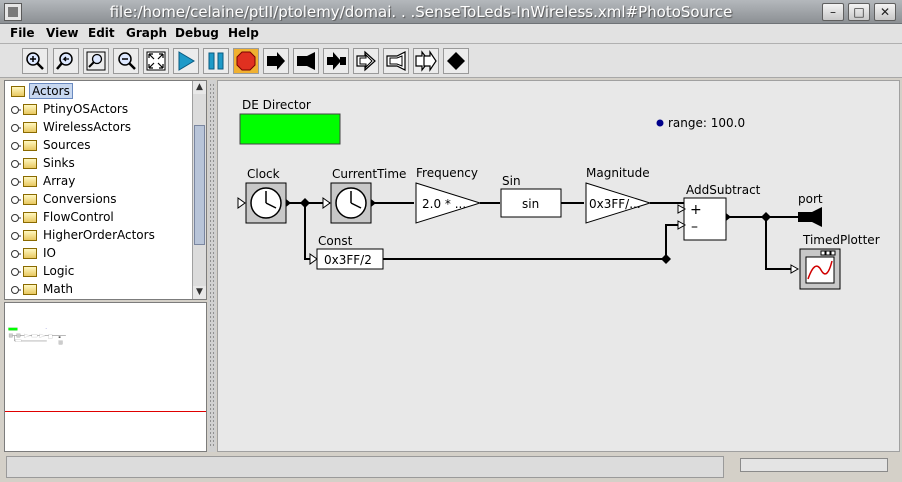  I want to click on tree-item-sinks: Sinks, so click(98, 164).